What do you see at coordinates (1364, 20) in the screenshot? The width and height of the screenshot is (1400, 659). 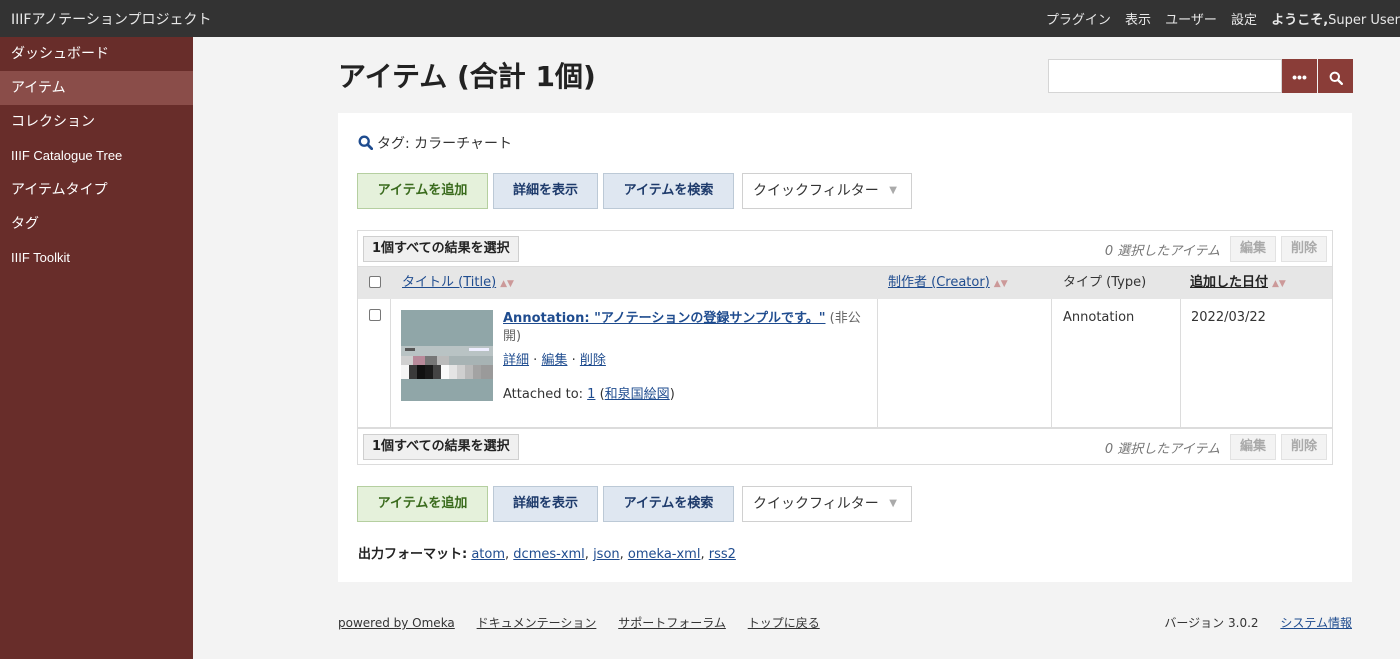 I see `user-link: Super User` at bounding box center [1364, 20].